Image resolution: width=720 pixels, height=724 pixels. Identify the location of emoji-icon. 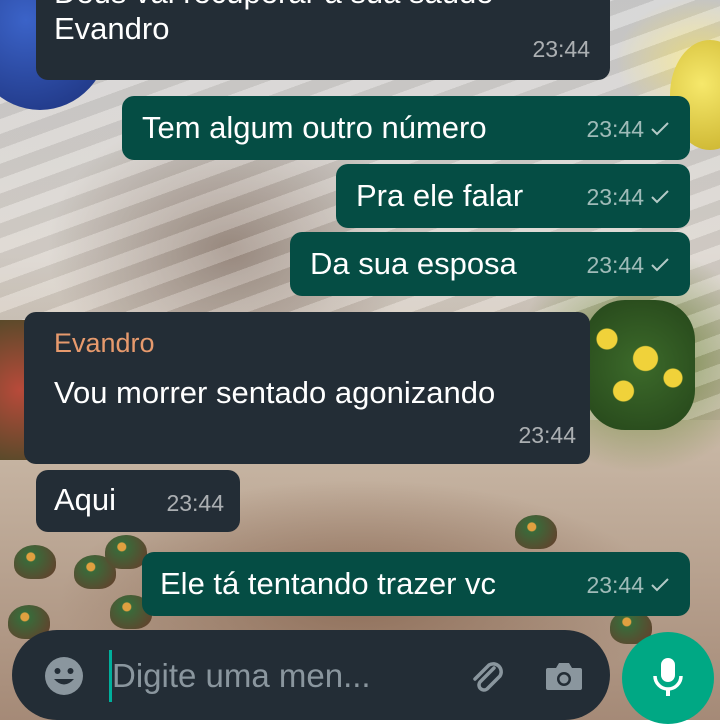
(64, 676).